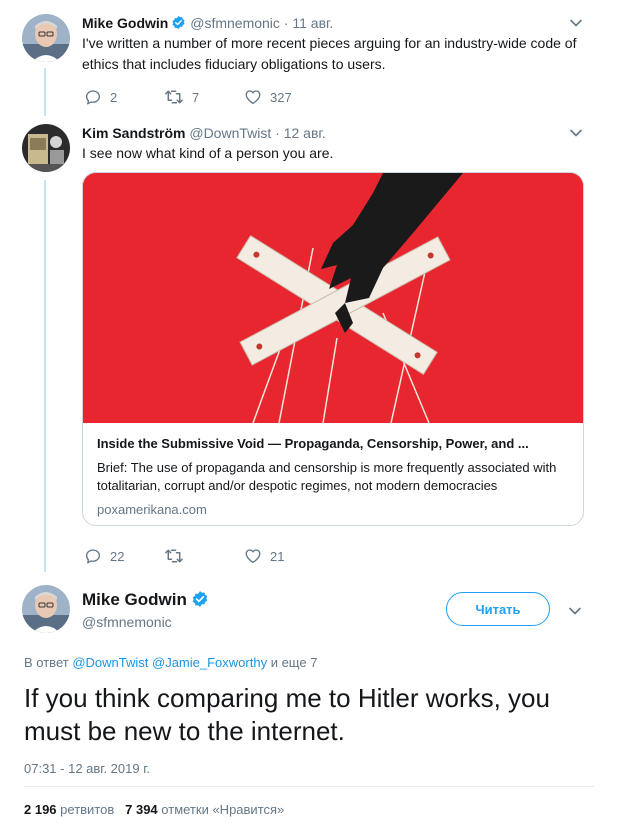 The width and height of the screenshot is (617, 823). Describe the element at coordinates (141, 809) in the screenshot. I see `like-total: 7 394` at that location.